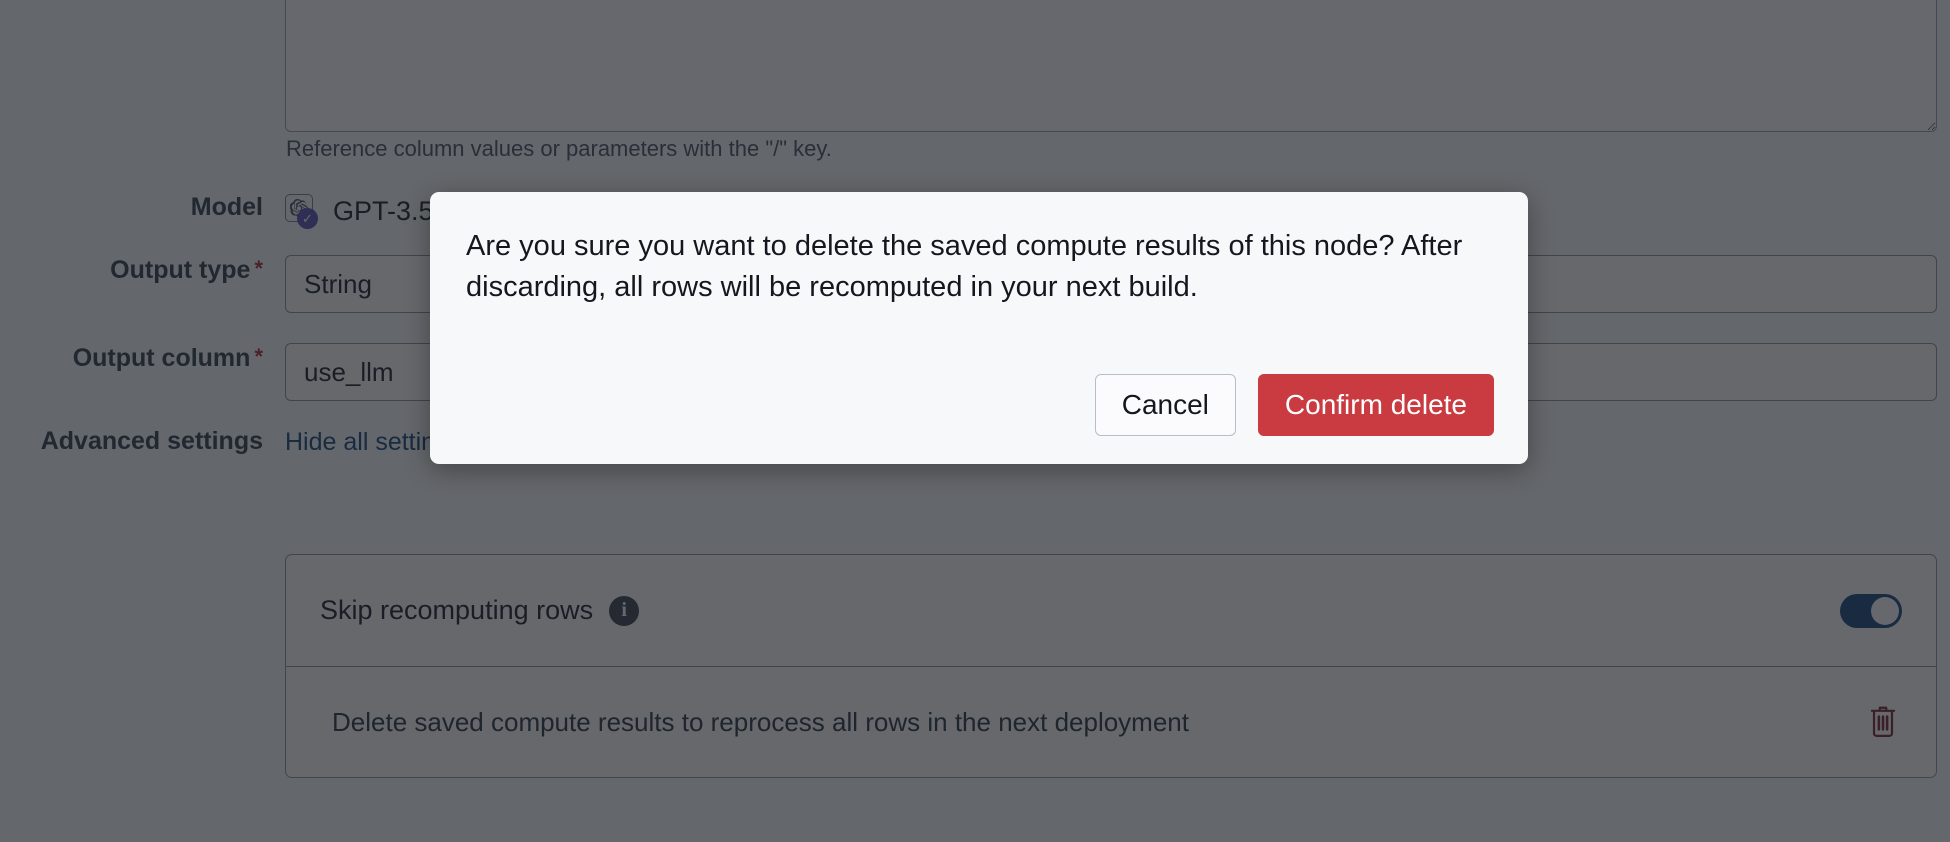  Describe the element at coordinates (1375, 405) in the screenshot. I see `confirm-delete-button: Confirm delete` at that location.